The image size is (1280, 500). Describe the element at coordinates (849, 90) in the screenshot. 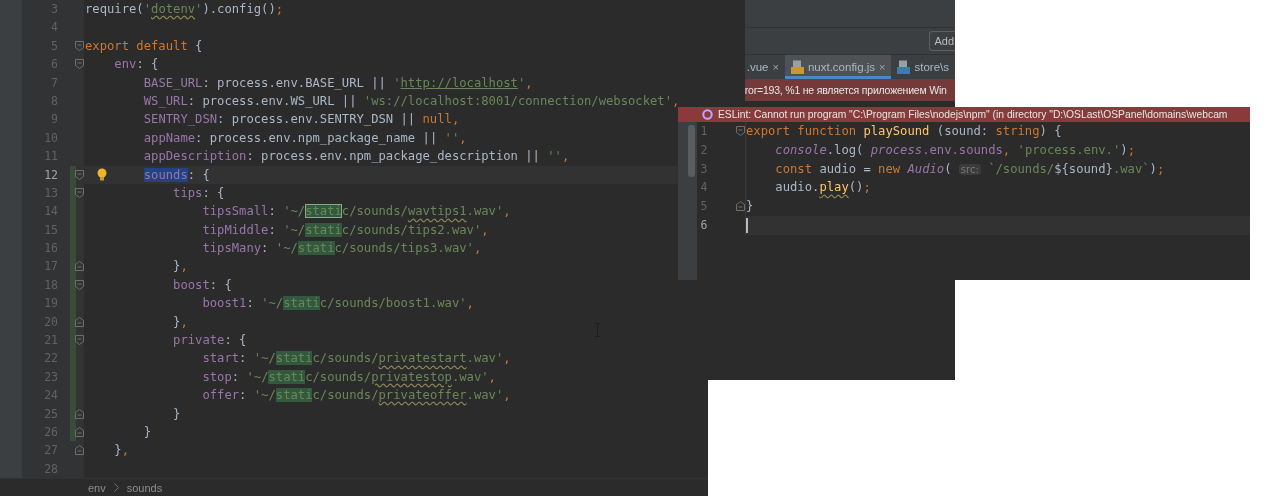

I see `error-banner: ror=193, %1 не является приложением Win` at that location.